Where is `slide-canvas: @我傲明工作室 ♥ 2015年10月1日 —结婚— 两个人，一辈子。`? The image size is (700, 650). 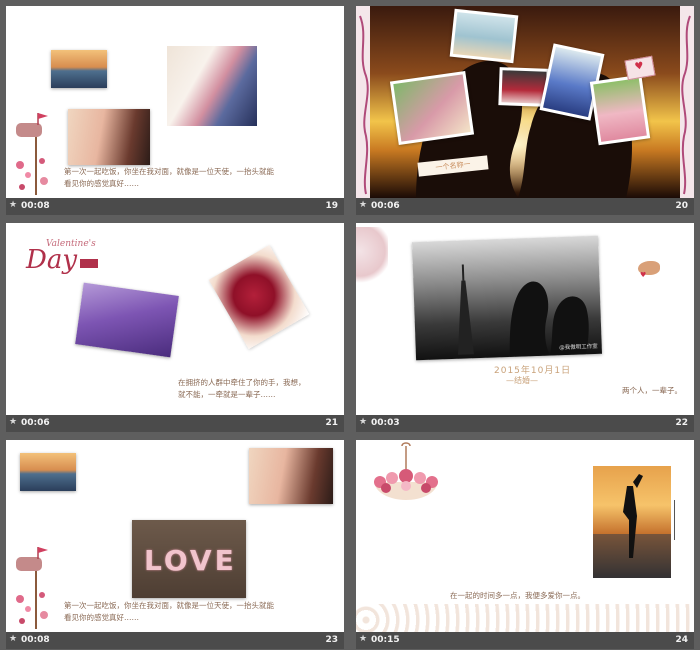 slide-canvas: @我傲明工作室 ♥ 2015年10月1日 —结婚— 两个人，一辈子。 is located at coordinates (525, 319).